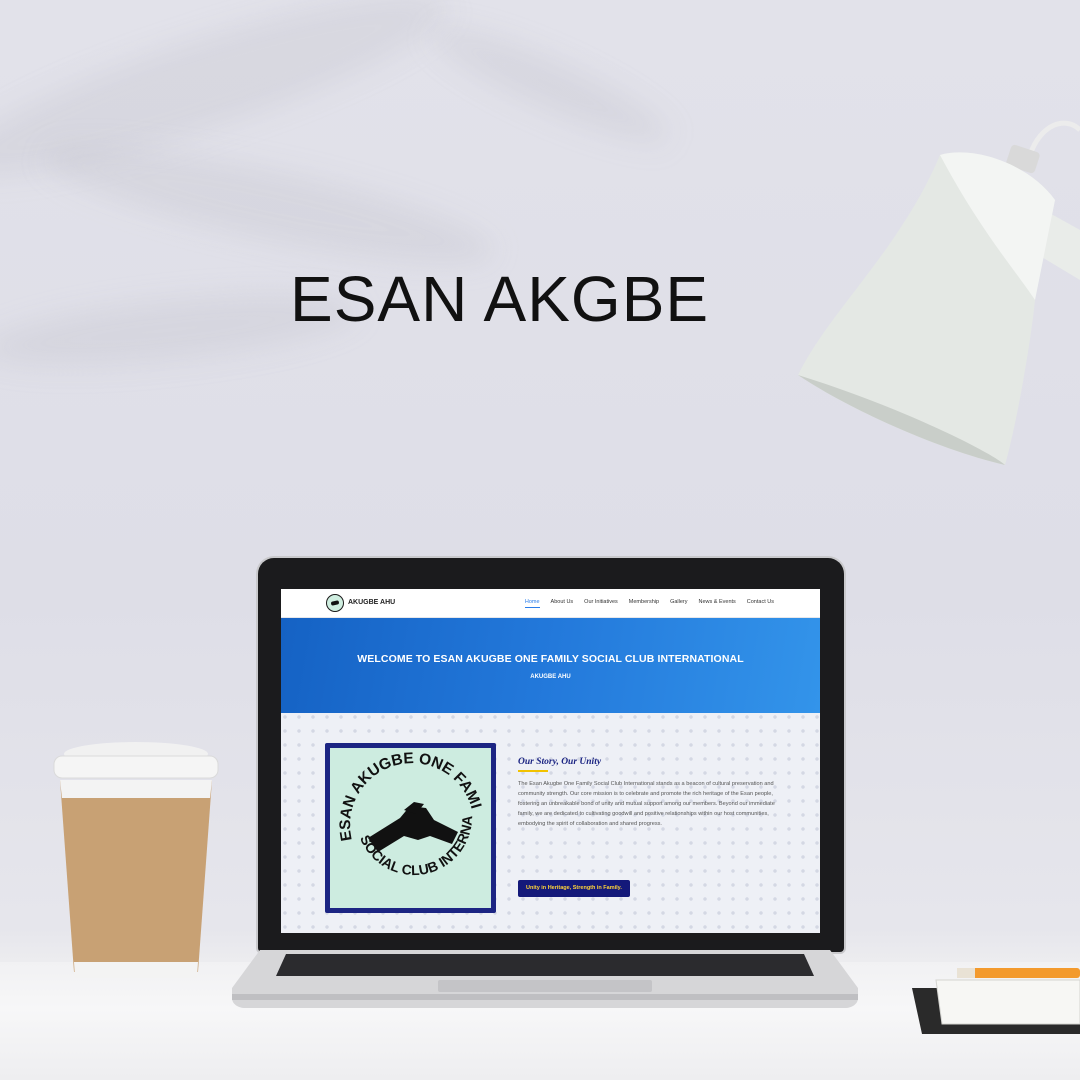  I want to click on nav-about-us: About Us, so click(562, 603).